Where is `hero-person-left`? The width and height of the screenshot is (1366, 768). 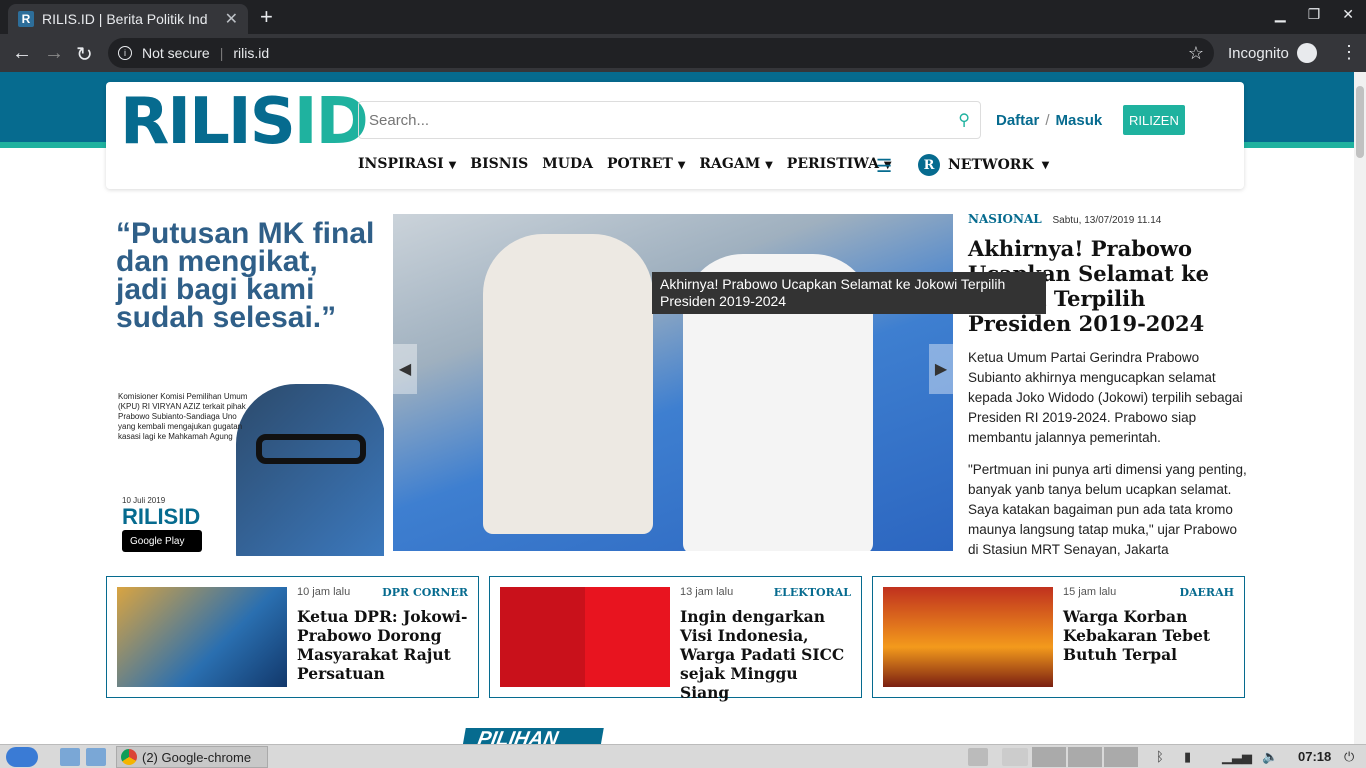 hero-person-left is located at coordinates (568, 384).